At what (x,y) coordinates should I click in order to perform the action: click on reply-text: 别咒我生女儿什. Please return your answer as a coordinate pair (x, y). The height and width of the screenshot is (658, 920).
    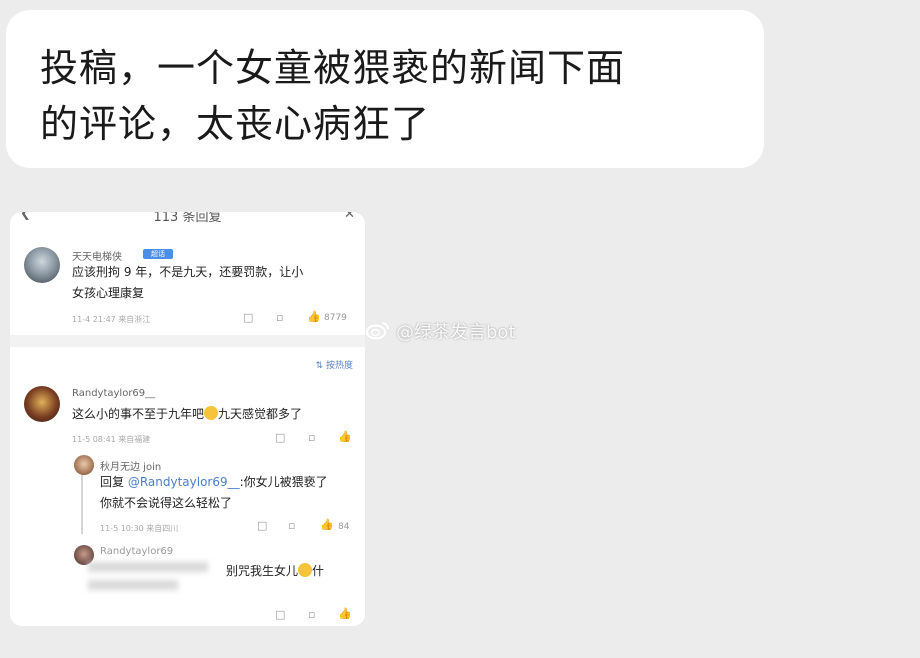
    Looking at the image, I should click on (275, 571).